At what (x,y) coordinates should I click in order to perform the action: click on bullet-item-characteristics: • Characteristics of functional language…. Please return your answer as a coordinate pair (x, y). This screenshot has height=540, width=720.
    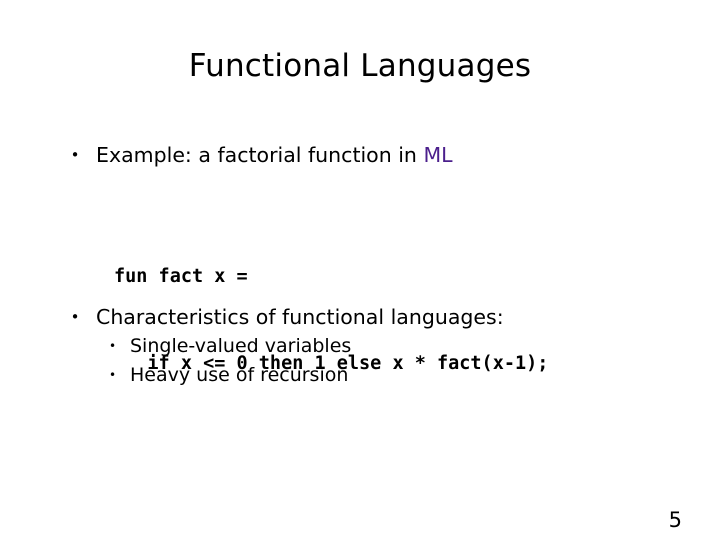
    Looking at the image, I should click on (360, 317).